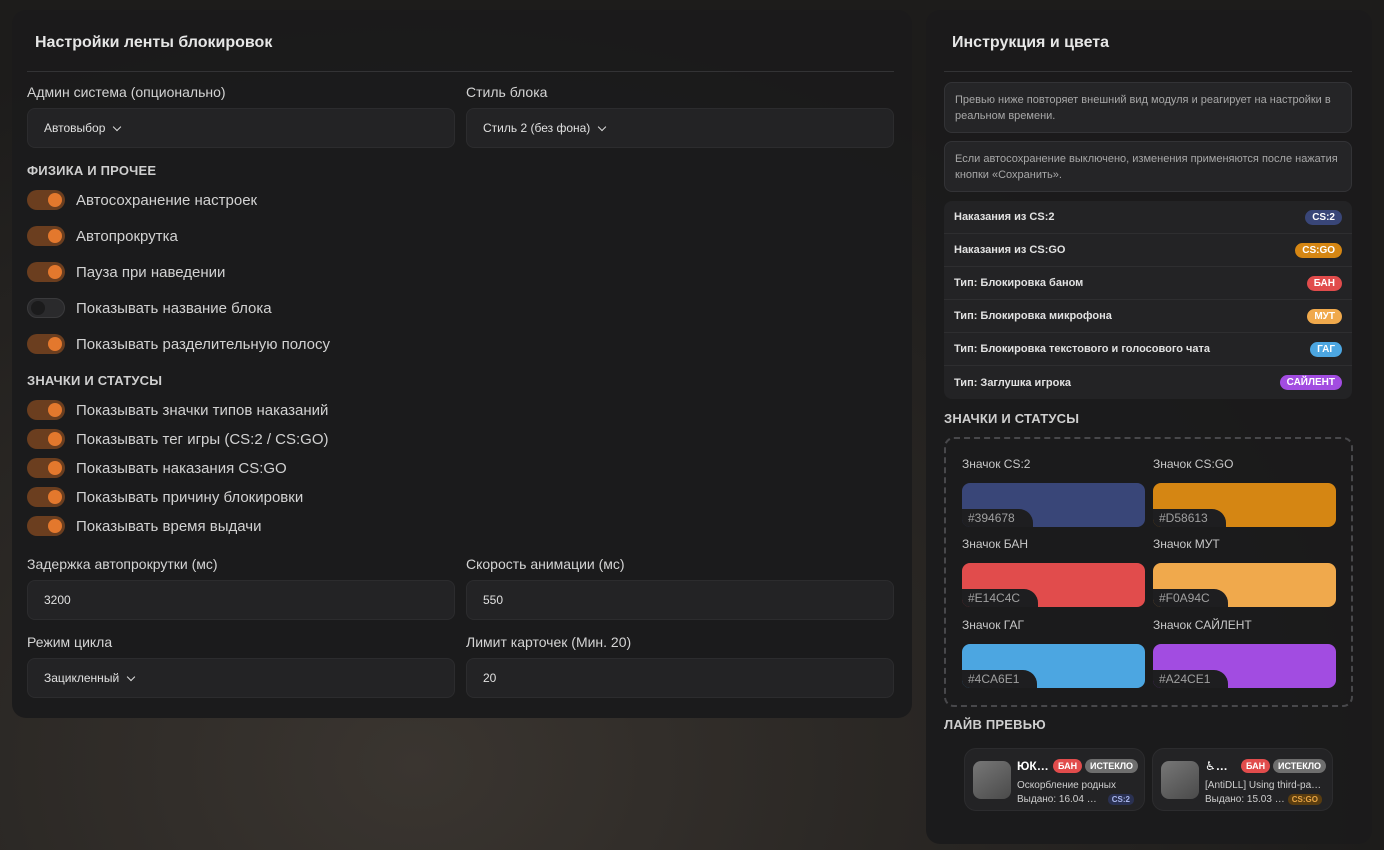  I want to click on color-swatch-picker: #F0A94C, so click(1244, 585).